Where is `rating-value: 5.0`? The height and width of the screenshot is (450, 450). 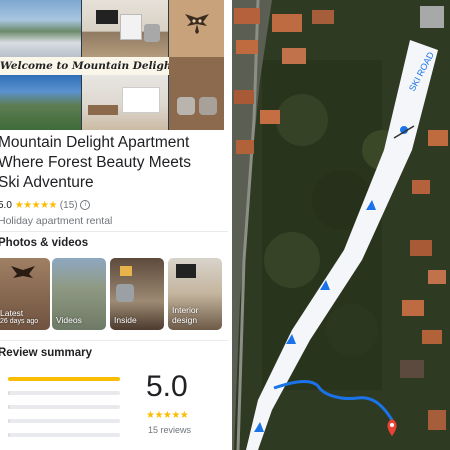 rating-value: 5.0 is located at coordinates (6, 205).